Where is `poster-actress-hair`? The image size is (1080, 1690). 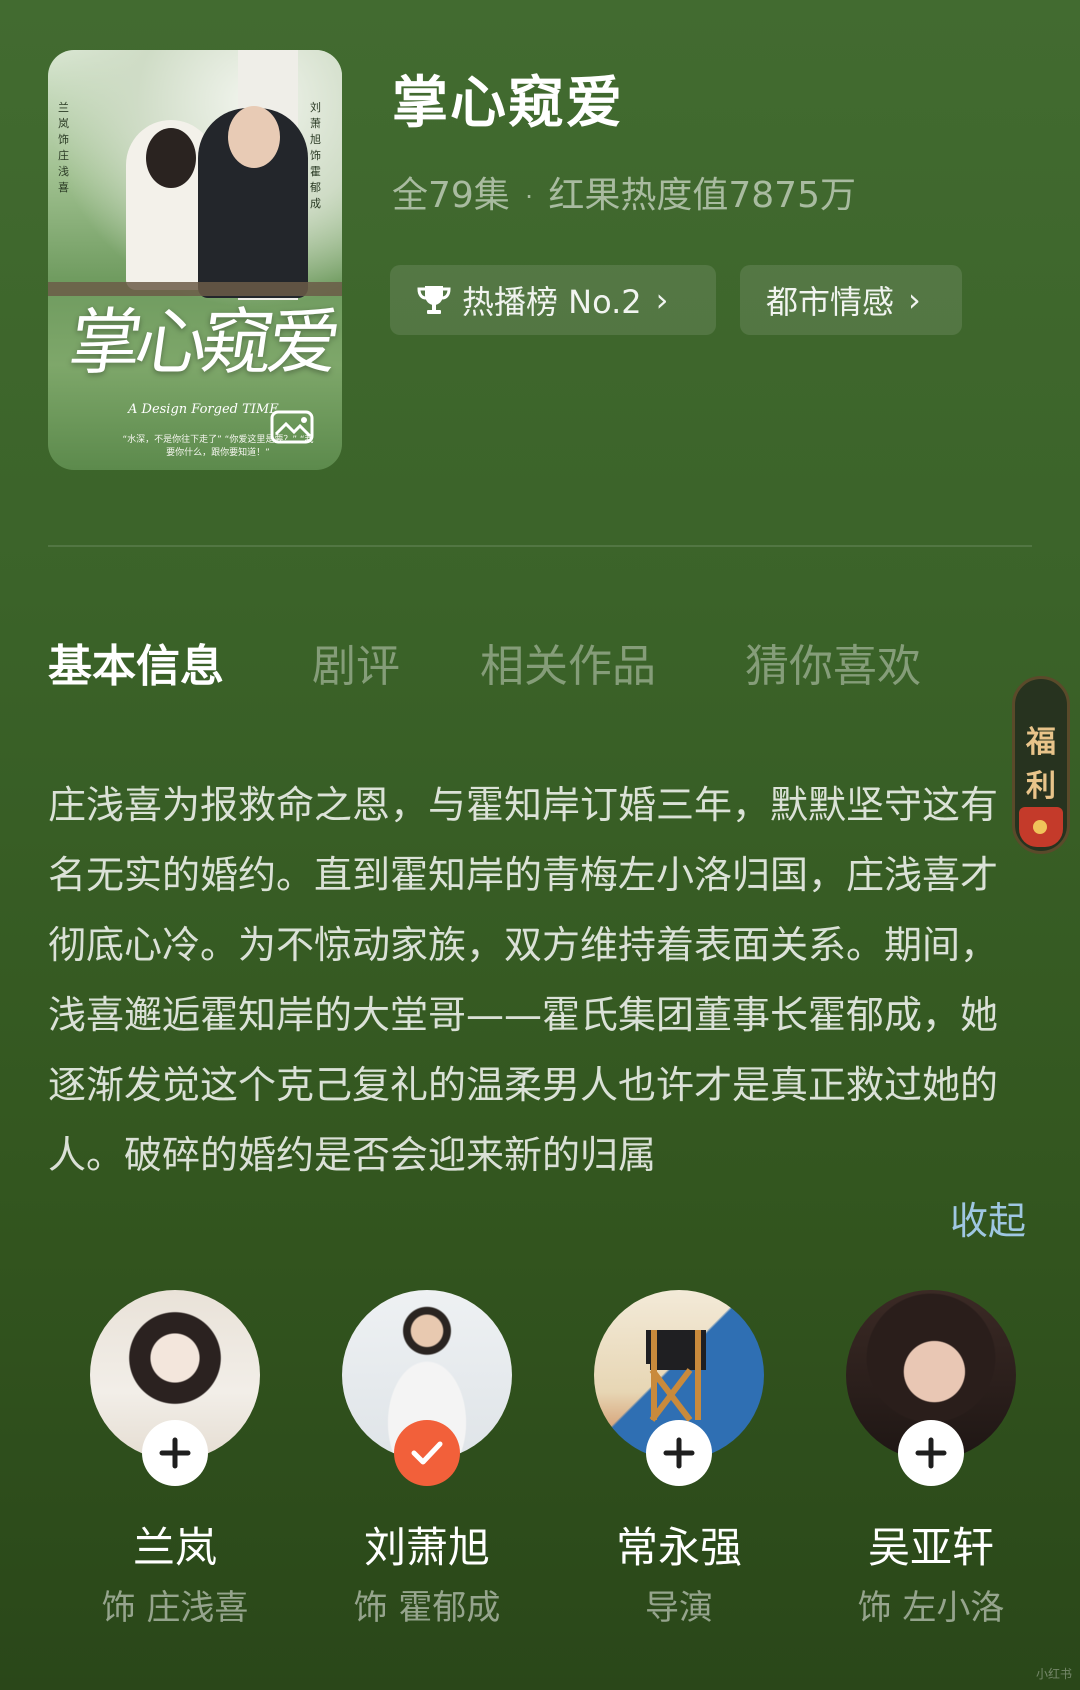 poster-actress-hair is located at coordinates (171, 158).